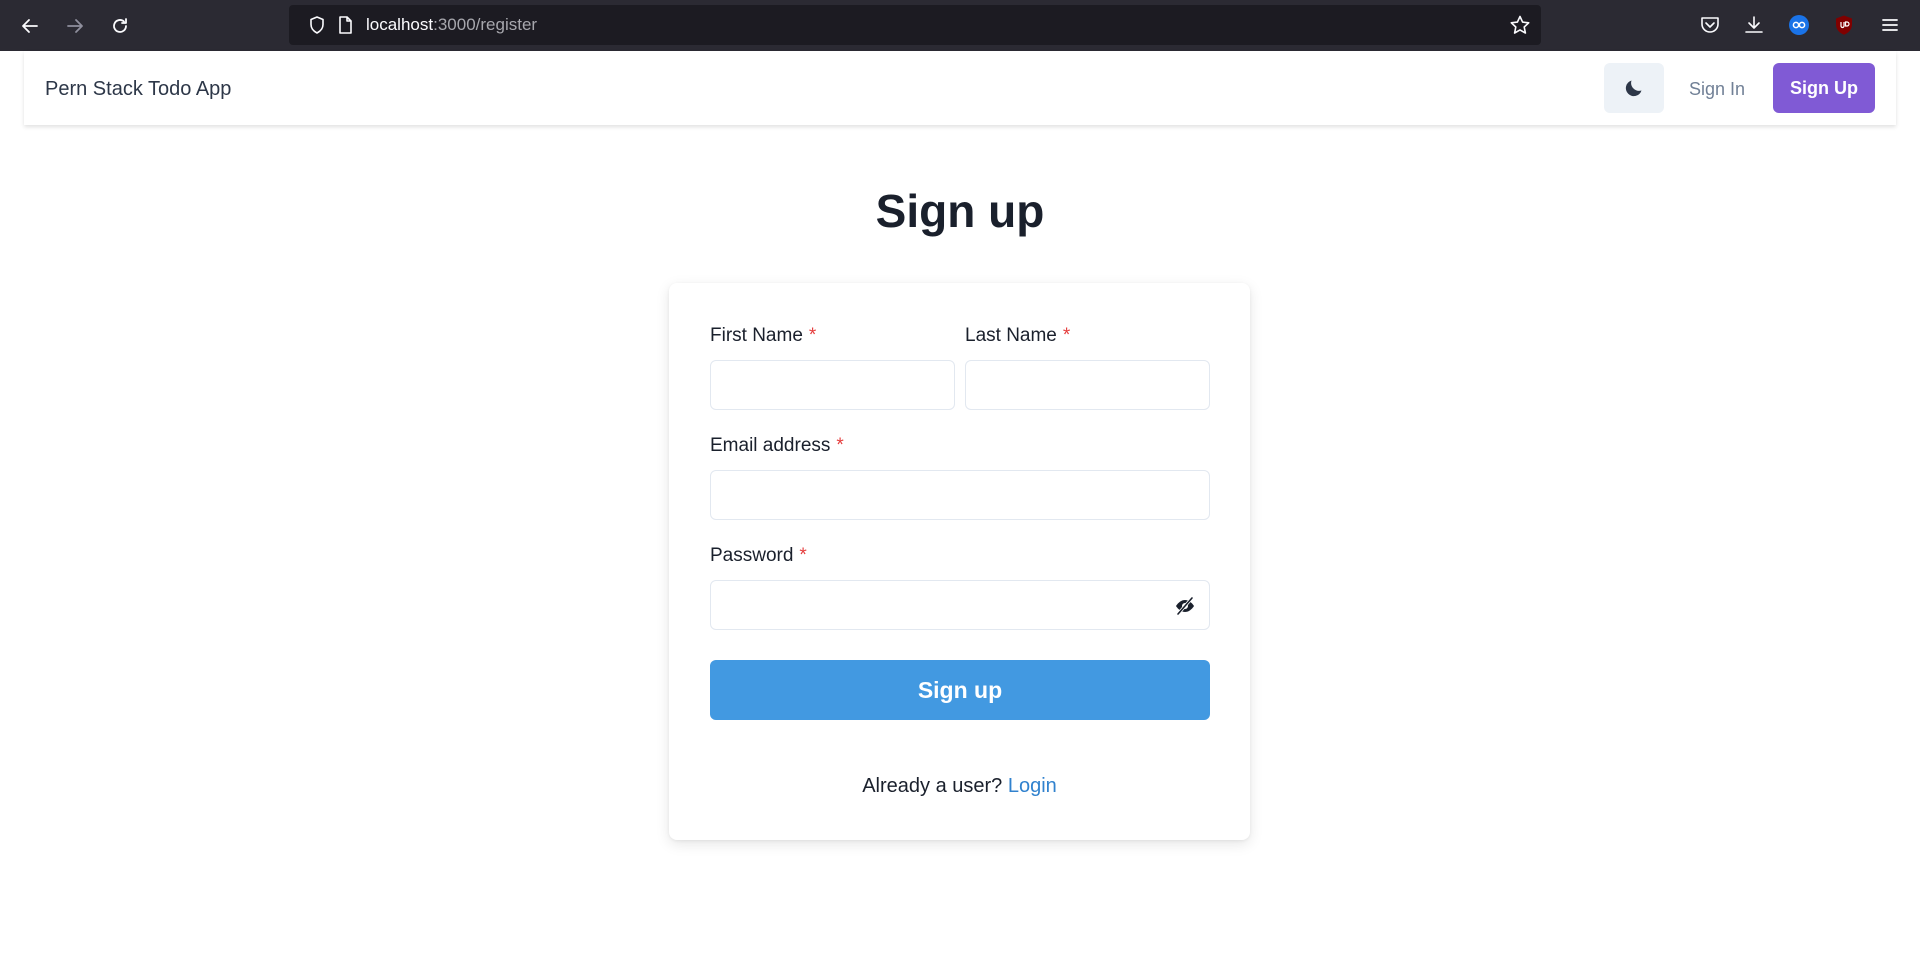 The height and width of the screenshot is (961, 1920). What do you see at coordinates (317, 25) in the screenshot?
I see `shield-icon` at bounding box center [317, 25].